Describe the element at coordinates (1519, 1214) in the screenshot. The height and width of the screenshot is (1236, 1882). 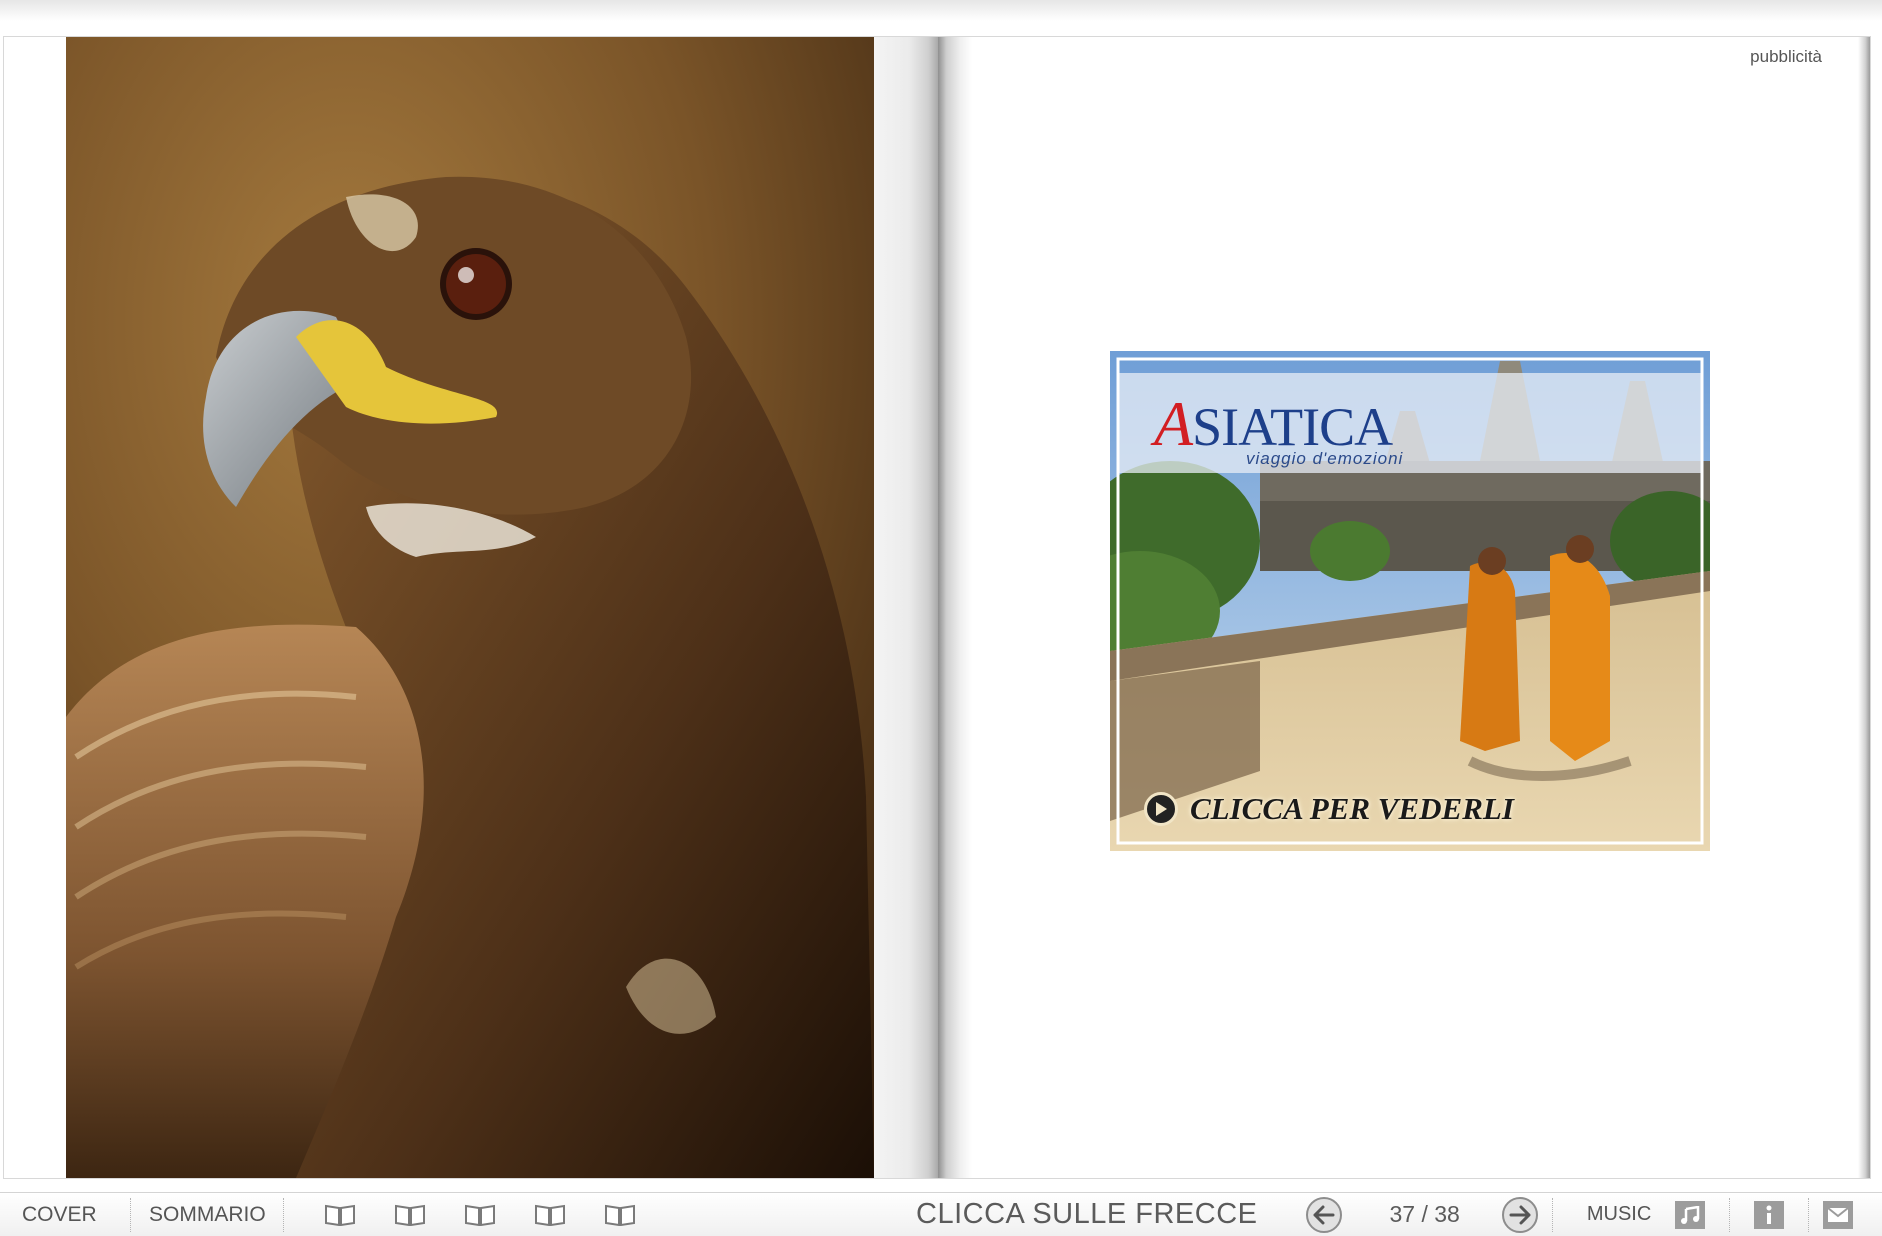
I see `arrow-right-icon` at that location.